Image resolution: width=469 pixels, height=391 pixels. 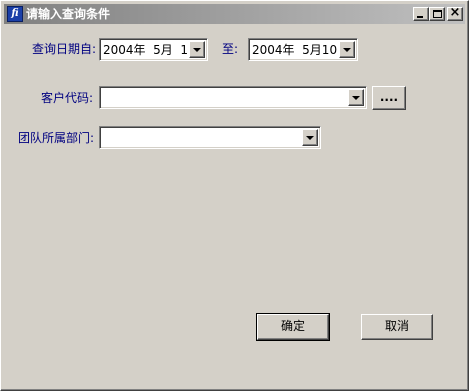 I want to click on minimize-icon, so click(x=420, y=17).